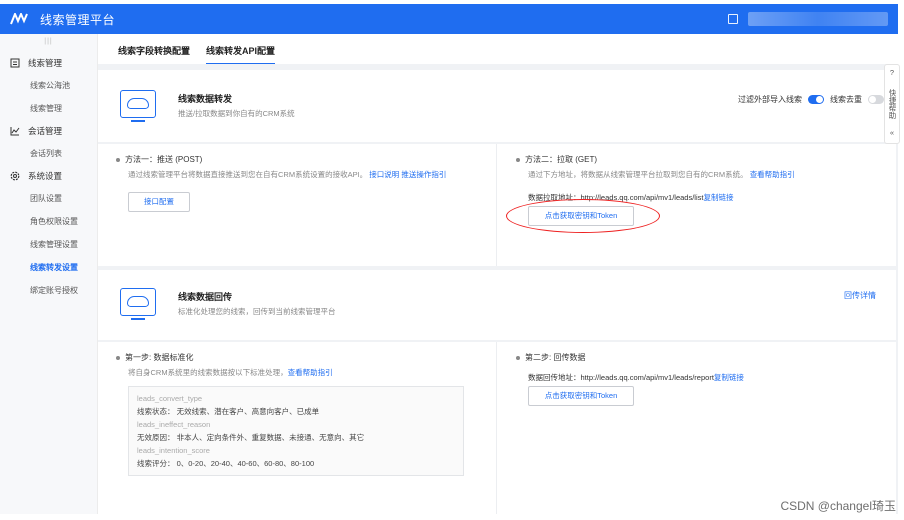  What do you see at coordinates (251, 437) in the screenshot?
I see `field-value: 无效原因： 非本人、定向条件外、重复数据、未接通、无意向、其它` at bounding box center [251, 437].